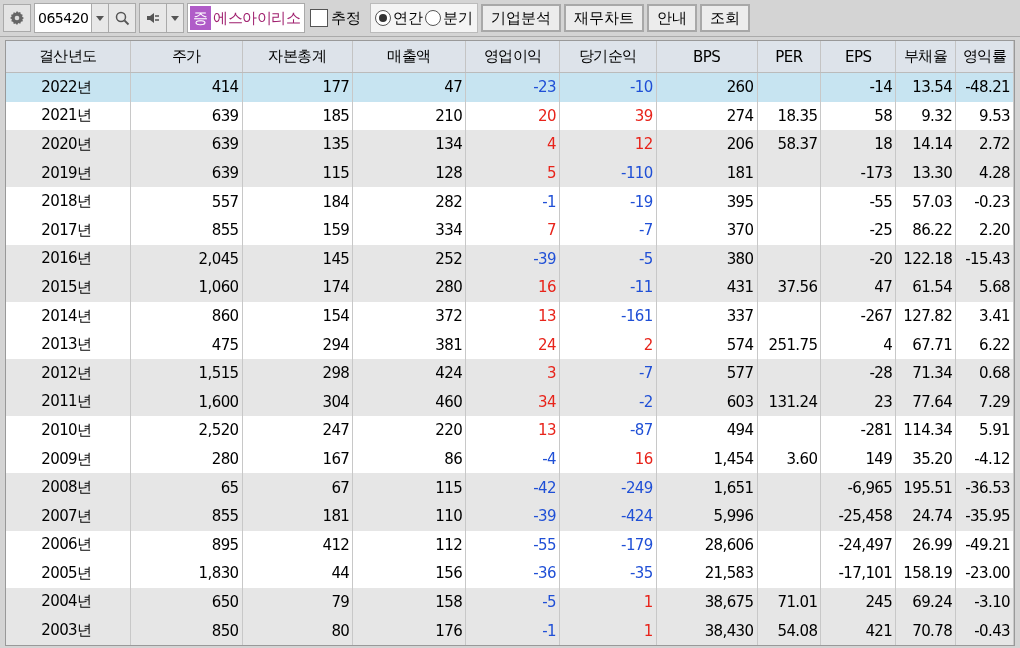  Describe the element at coordinates (740, 87) in the screenshot. I see `table-cell: 260` at that location.